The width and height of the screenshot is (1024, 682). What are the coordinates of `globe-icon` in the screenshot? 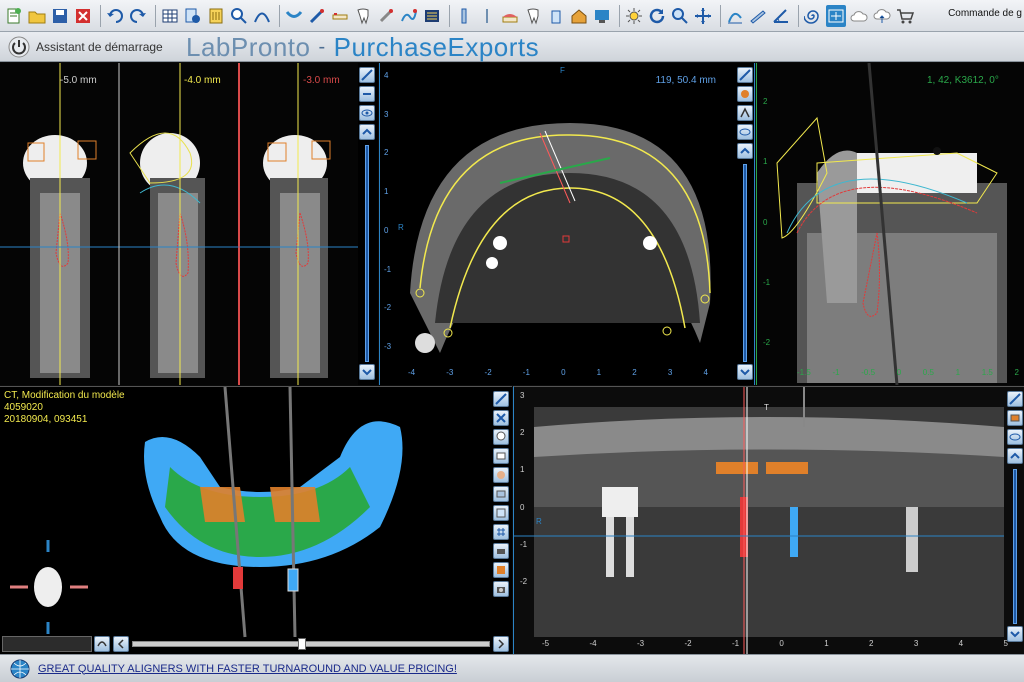 It's located at (20, 668).